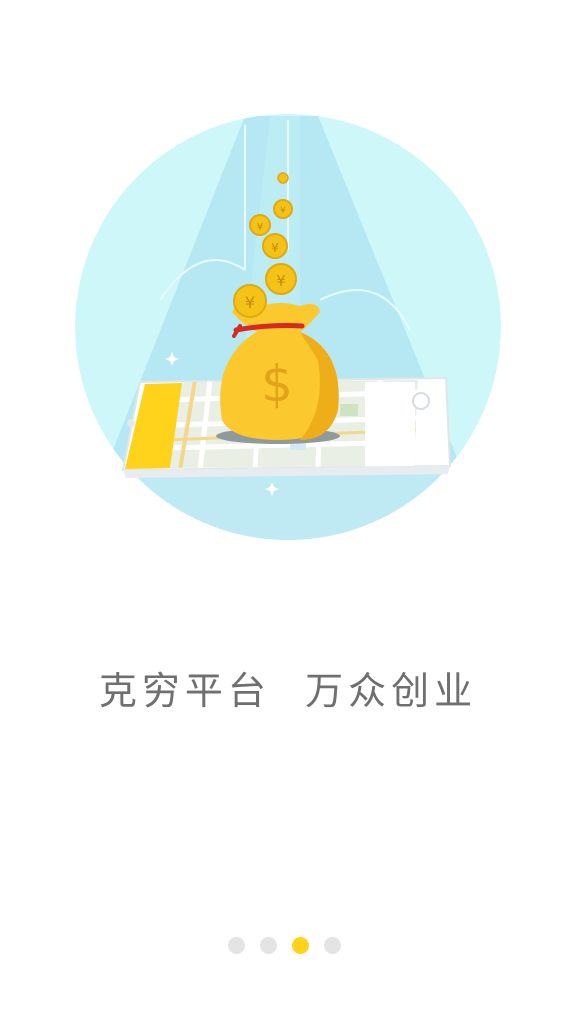  Describe the element at coordinates (283, 178) in the screenshot. I see `coin-icon` at that location.